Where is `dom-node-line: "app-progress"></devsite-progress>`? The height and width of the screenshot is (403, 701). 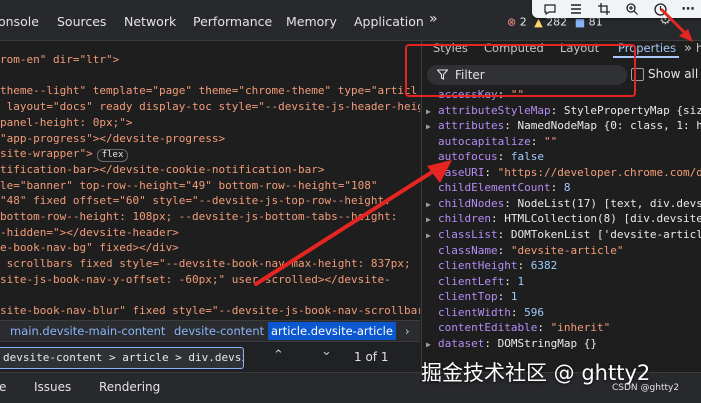
dom-node-line: "app-progress"></devsite-progress> is located at coordinates (112, 139).